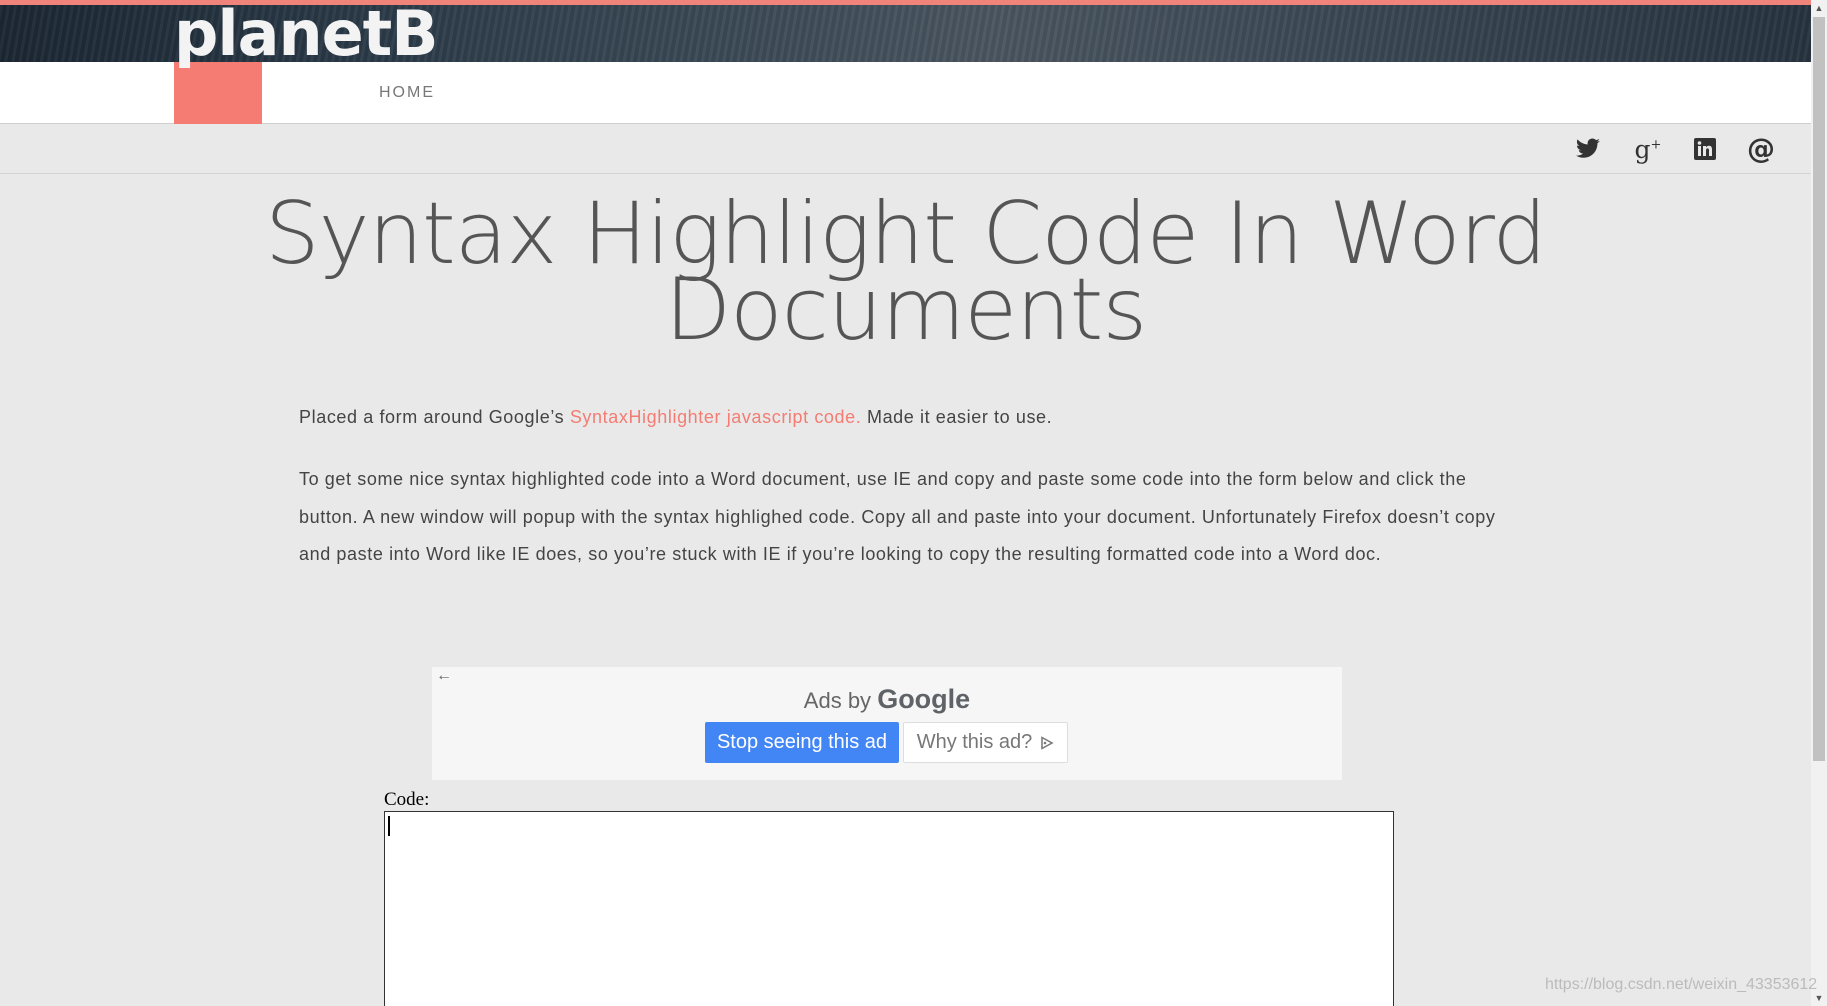 The image size is (1827, 1006). What do you see at coordinates (1819, 389) in the screenshot?
I see `scrollbar-thumb` at bounding box center [1819, 389].